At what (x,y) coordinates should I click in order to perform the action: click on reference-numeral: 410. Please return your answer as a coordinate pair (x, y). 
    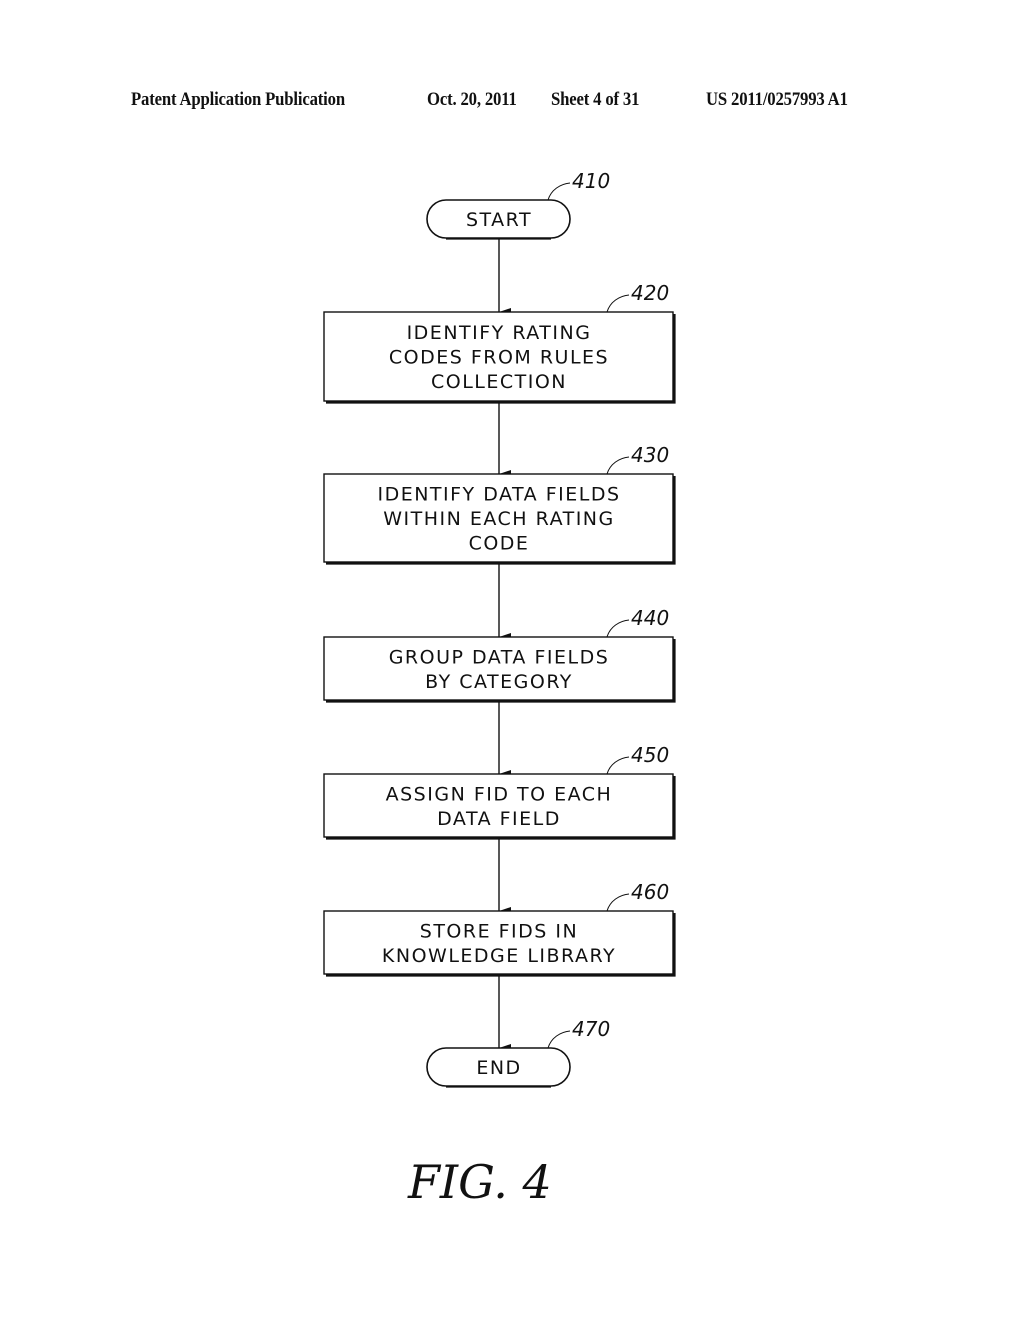
    Looking at the image, I should click on (591, 181).